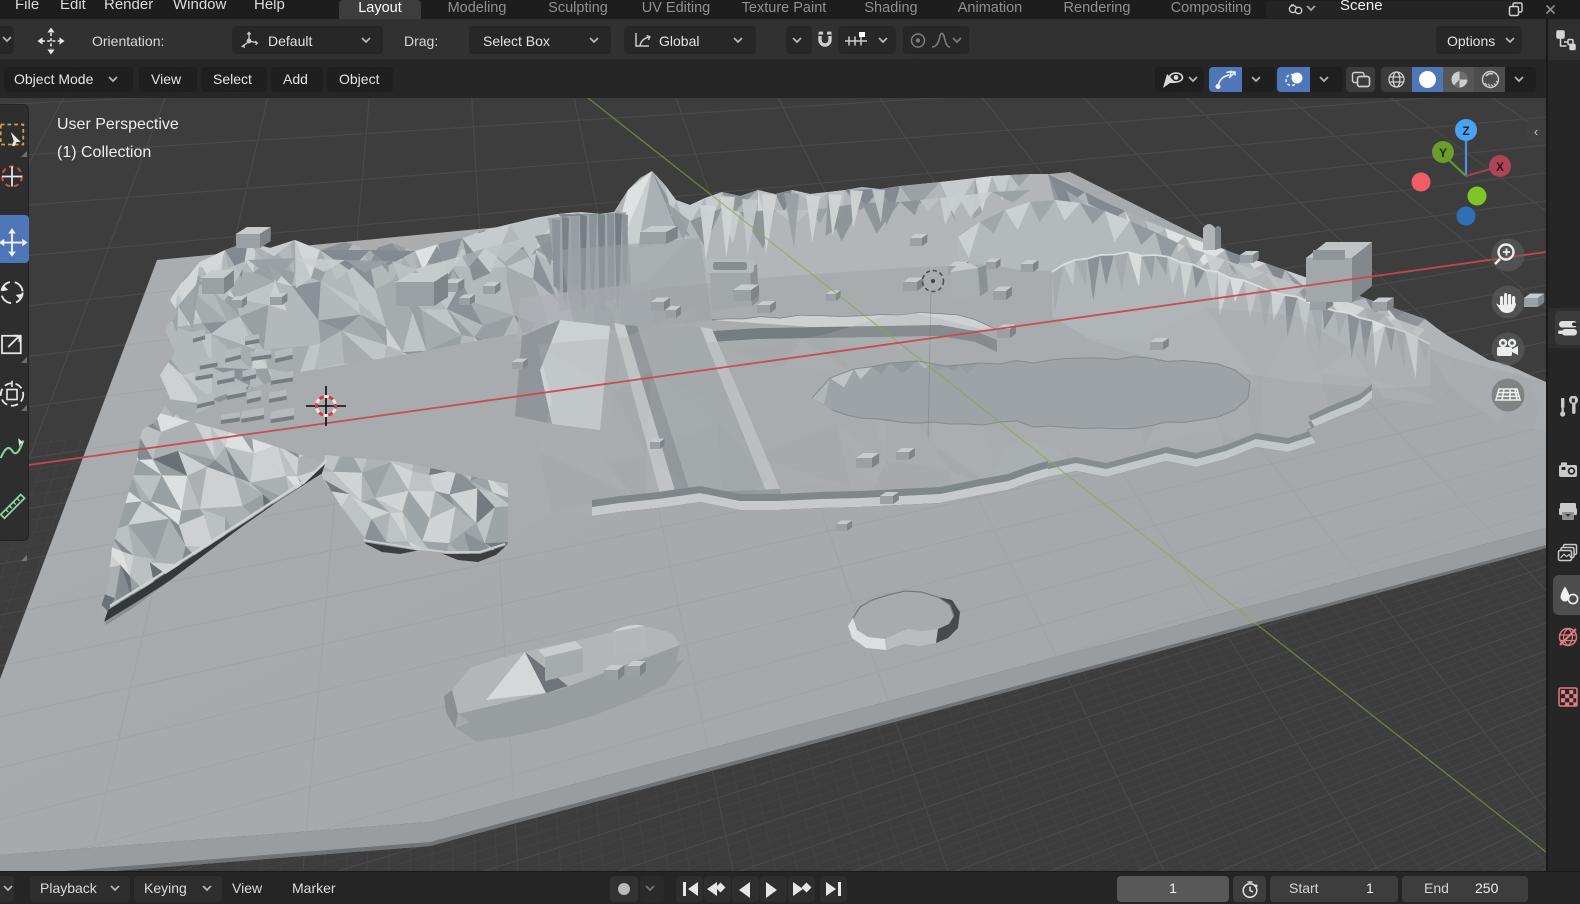 The width and height of the screenshot is (1580, 904). What do you see at coordinates (1500, 167) in the screenshot?
I see `svg-text: X` at bounding box center [1500, 167].